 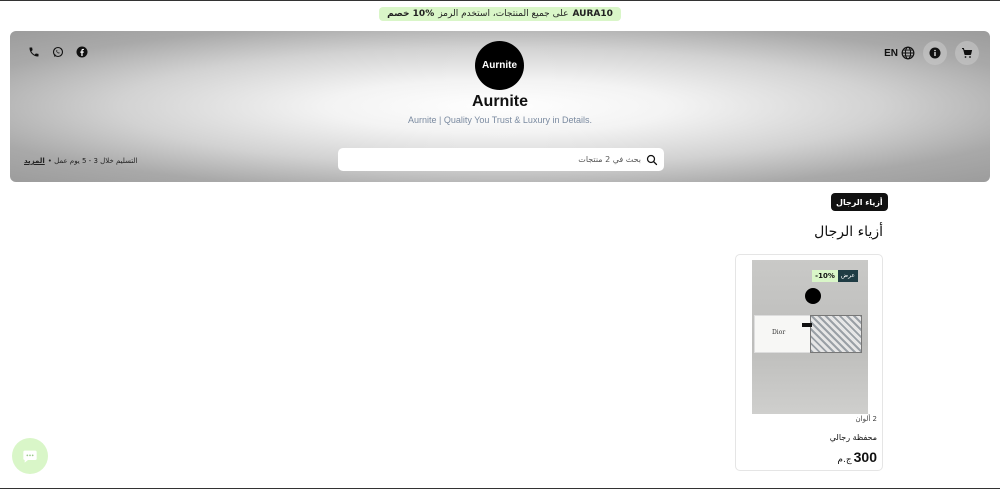 What do you see at coordinates (825, 276) in the screenshot?
I see `discount-badge: -10%` at bounding box center [825, 276].